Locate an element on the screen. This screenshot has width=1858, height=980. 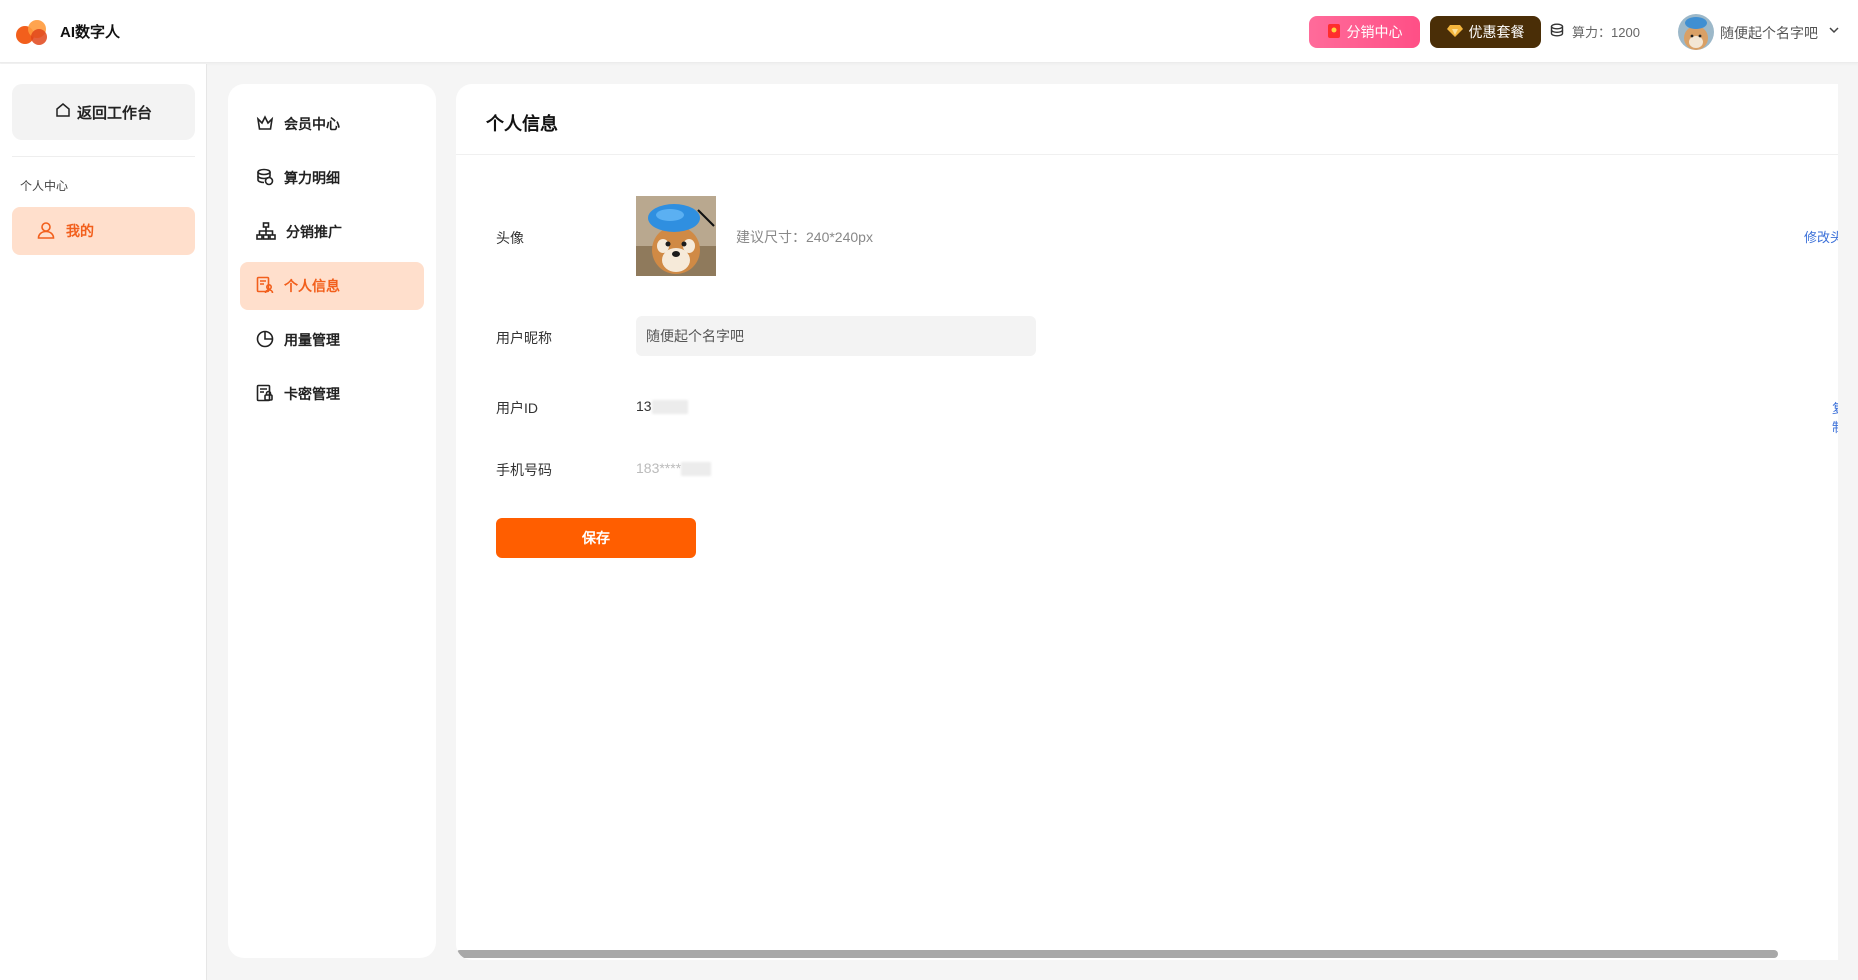
profile-avatar-image is located at coordinates (676, 236).